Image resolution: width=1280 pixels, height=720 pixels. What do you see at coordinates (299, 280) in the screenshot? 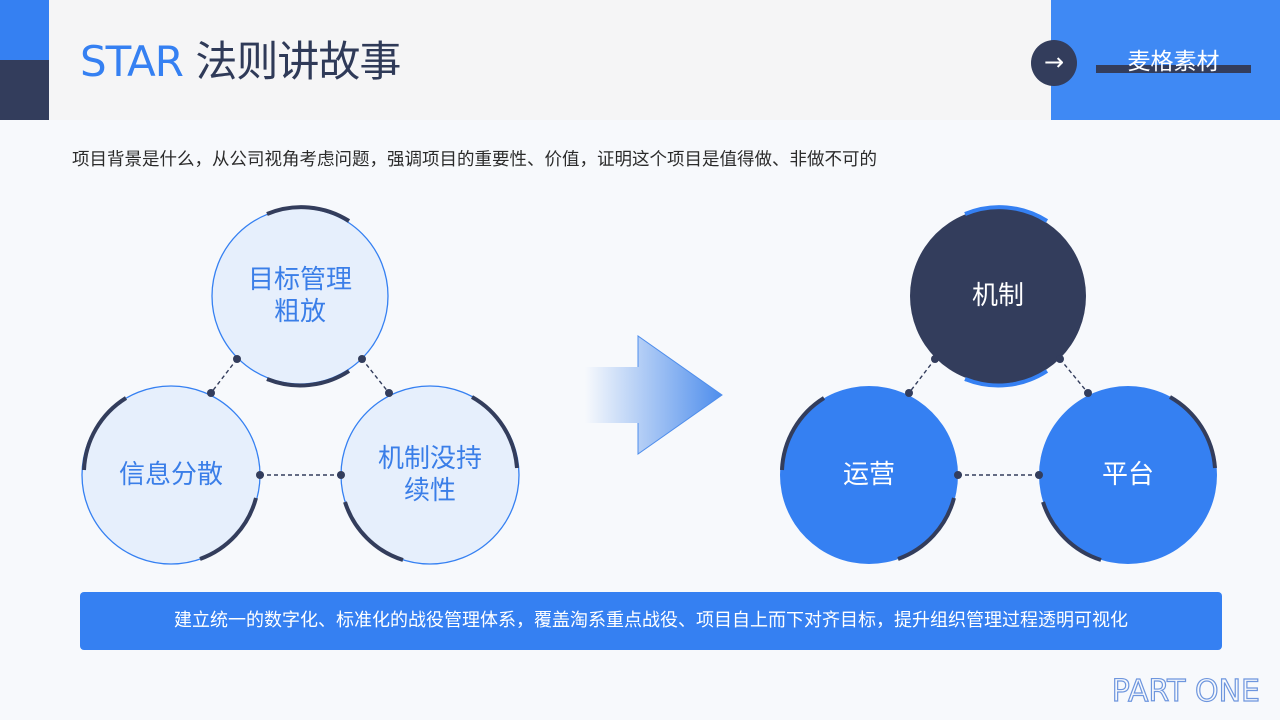
I see `label-goal-line1: 目标管理` at bounding box center [299, 280].